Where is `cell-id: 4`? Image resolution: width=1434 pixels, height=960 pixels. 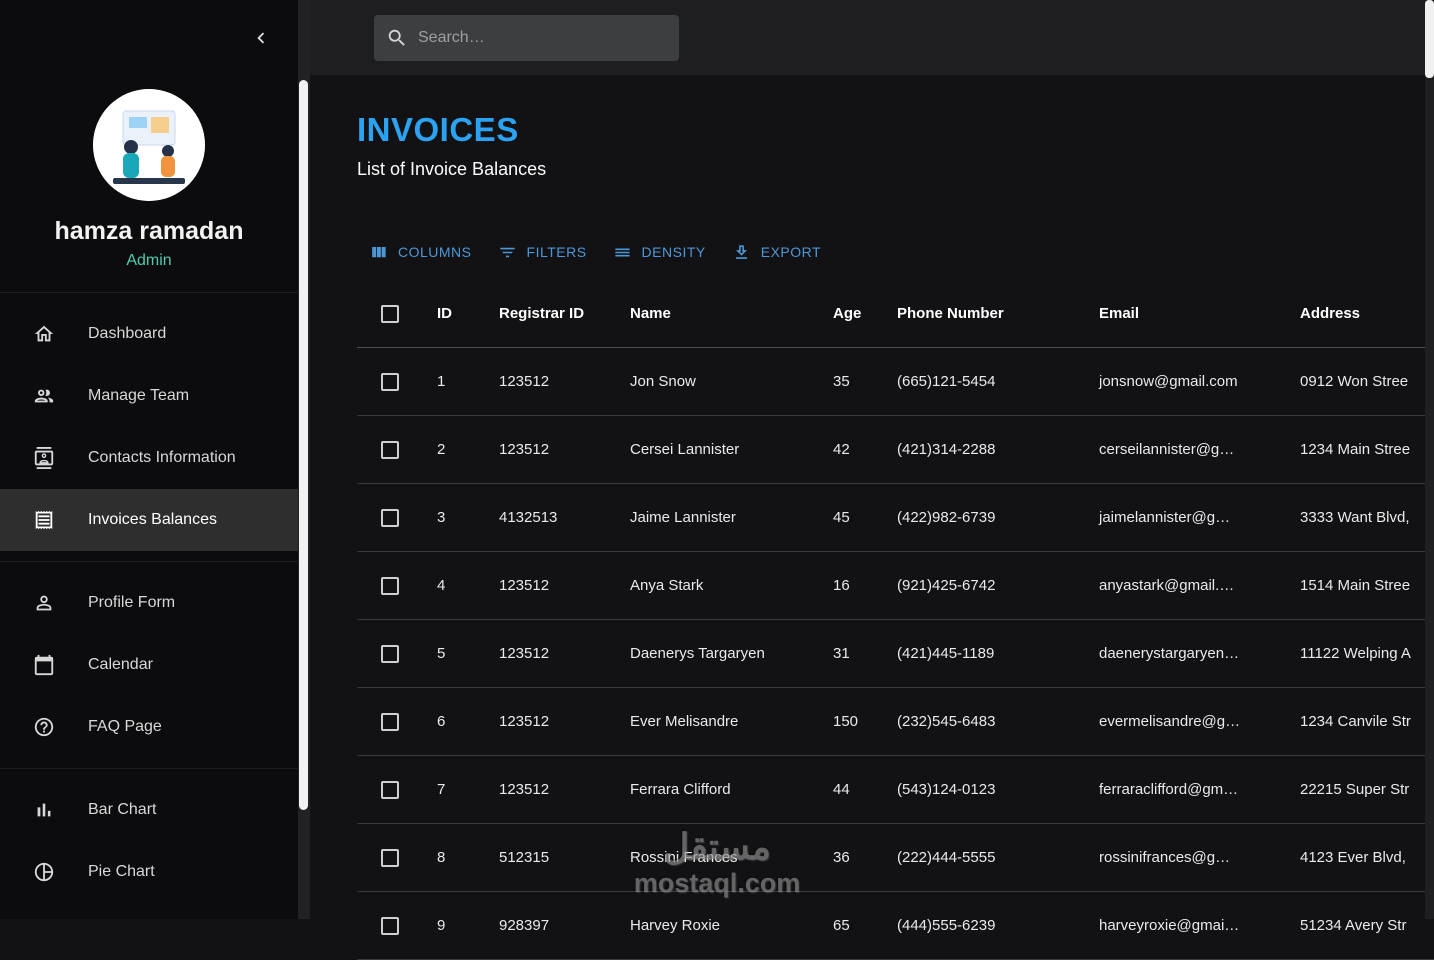
cell-id: 4 is located at coordinates (441, 585).